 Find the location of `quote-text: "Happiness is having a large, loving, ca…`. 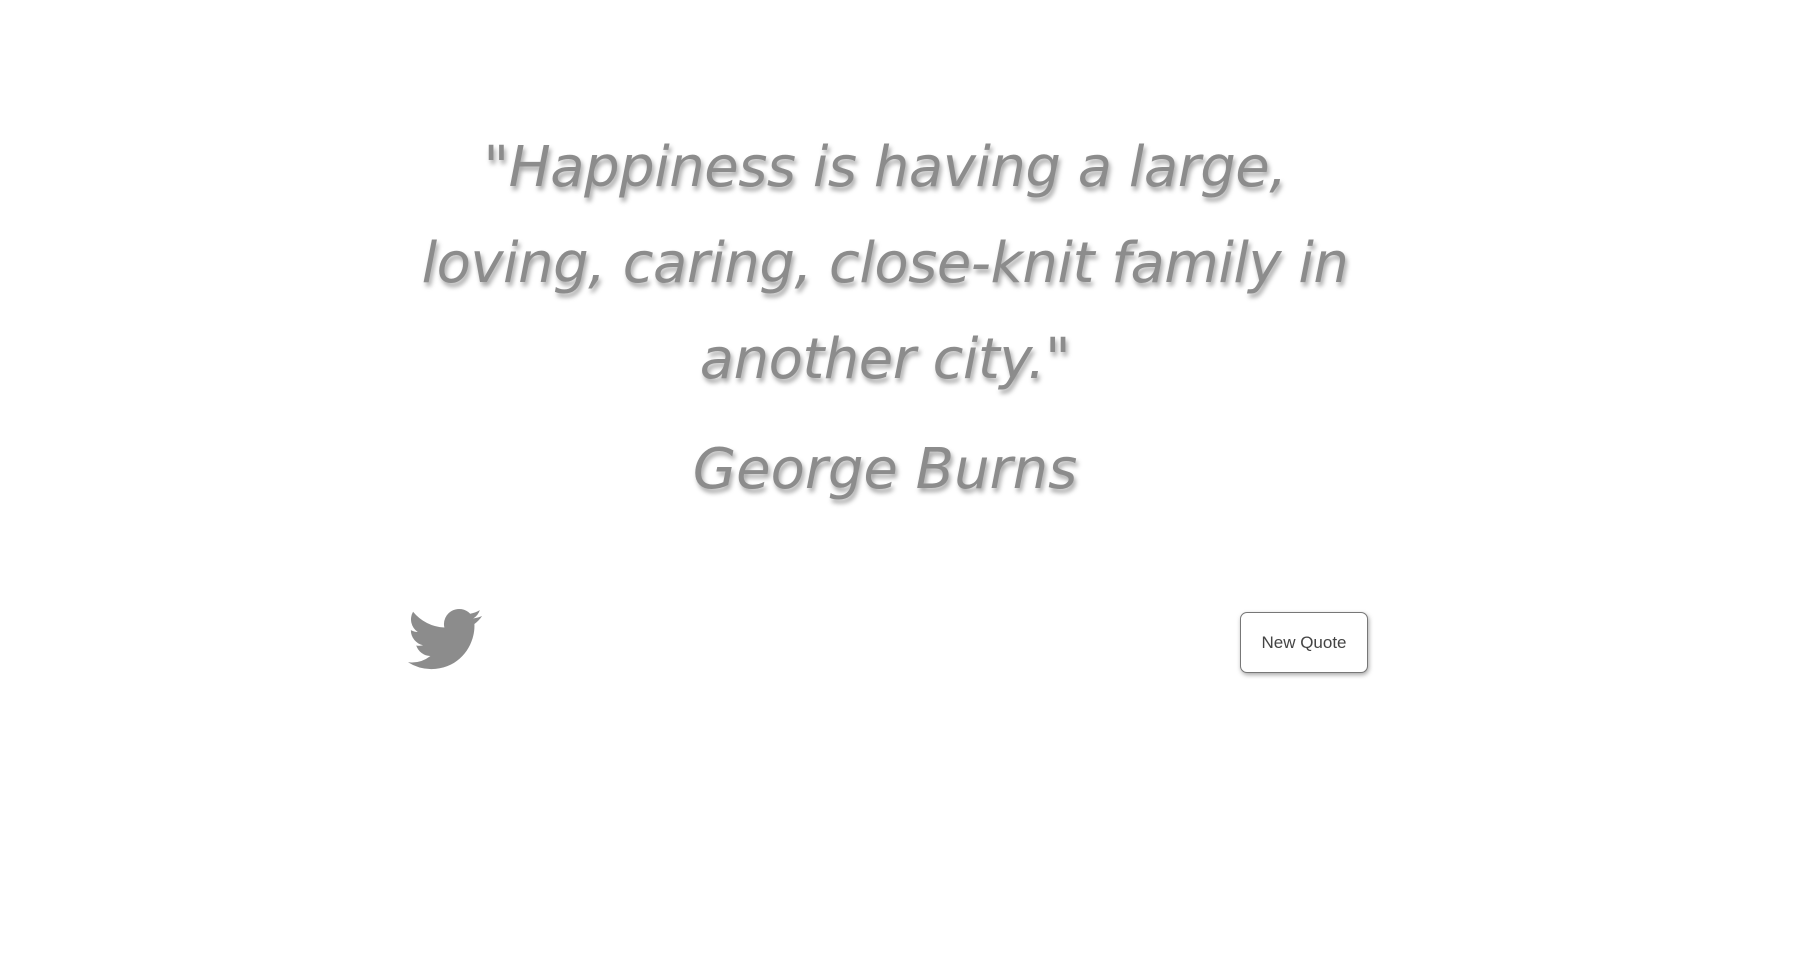

quote-text: "Happiness is having a large, loving, ca… is located at coordinates (885, 263).